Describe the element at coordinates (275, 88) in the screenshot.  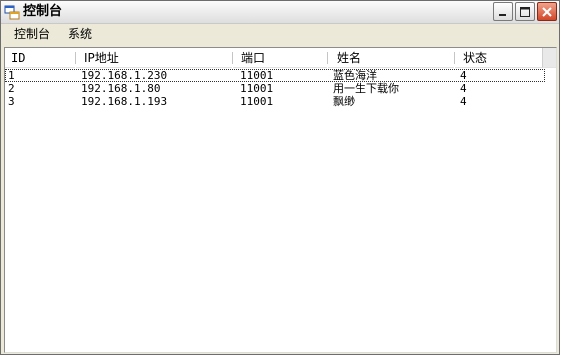
I see `table-row: 2 192.168.1.80 11001 用一生下载你 4` at that location.